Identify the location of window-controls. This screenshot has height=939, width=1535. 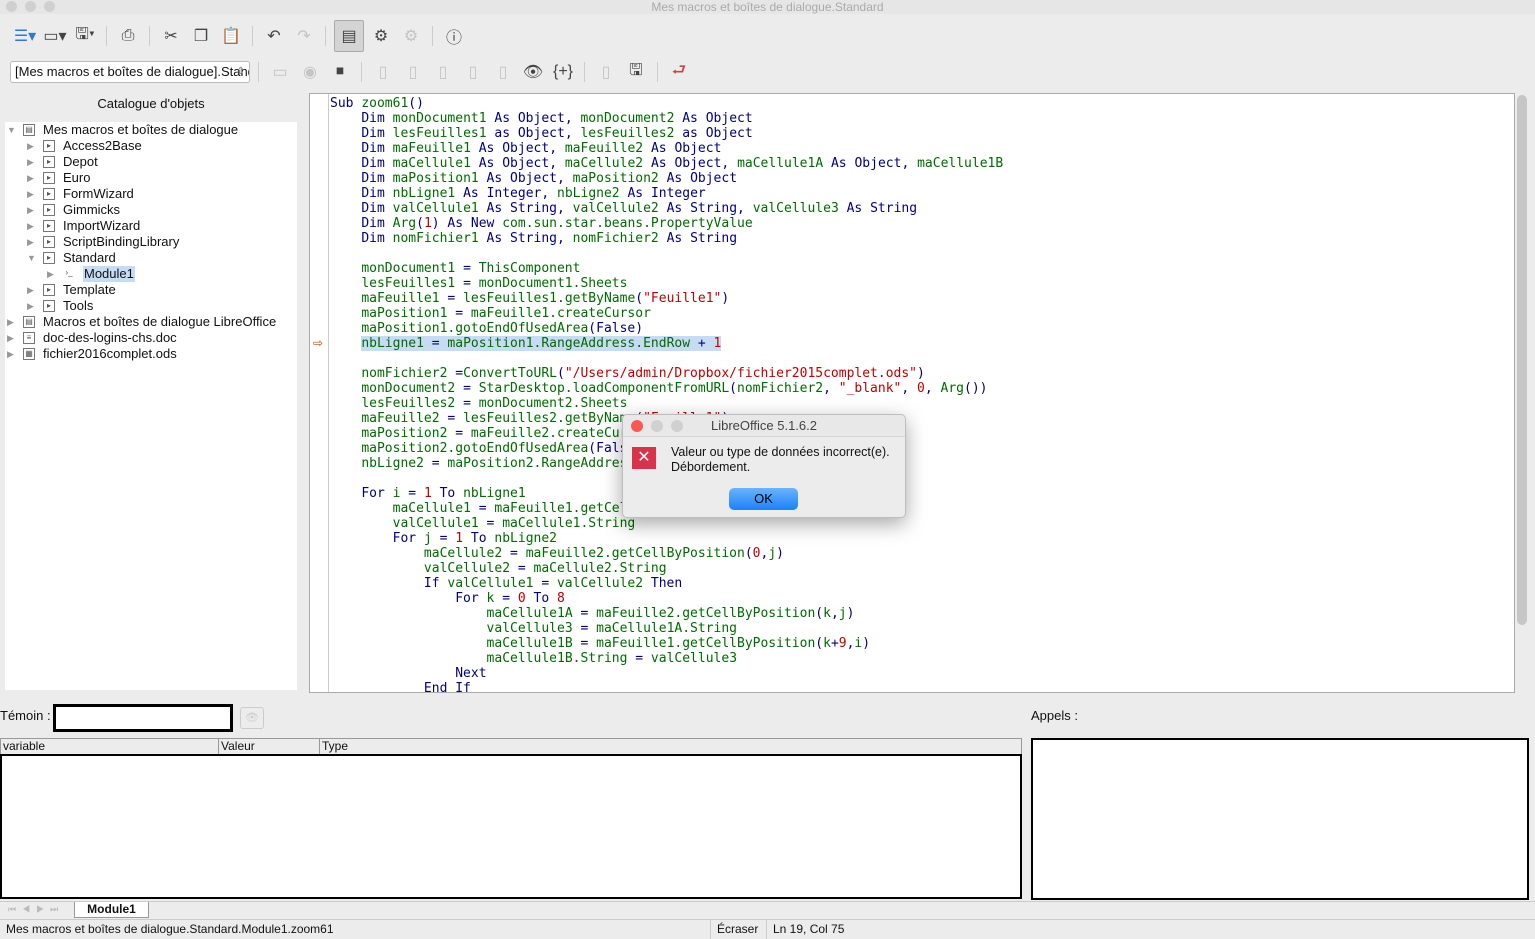
(30, 6).